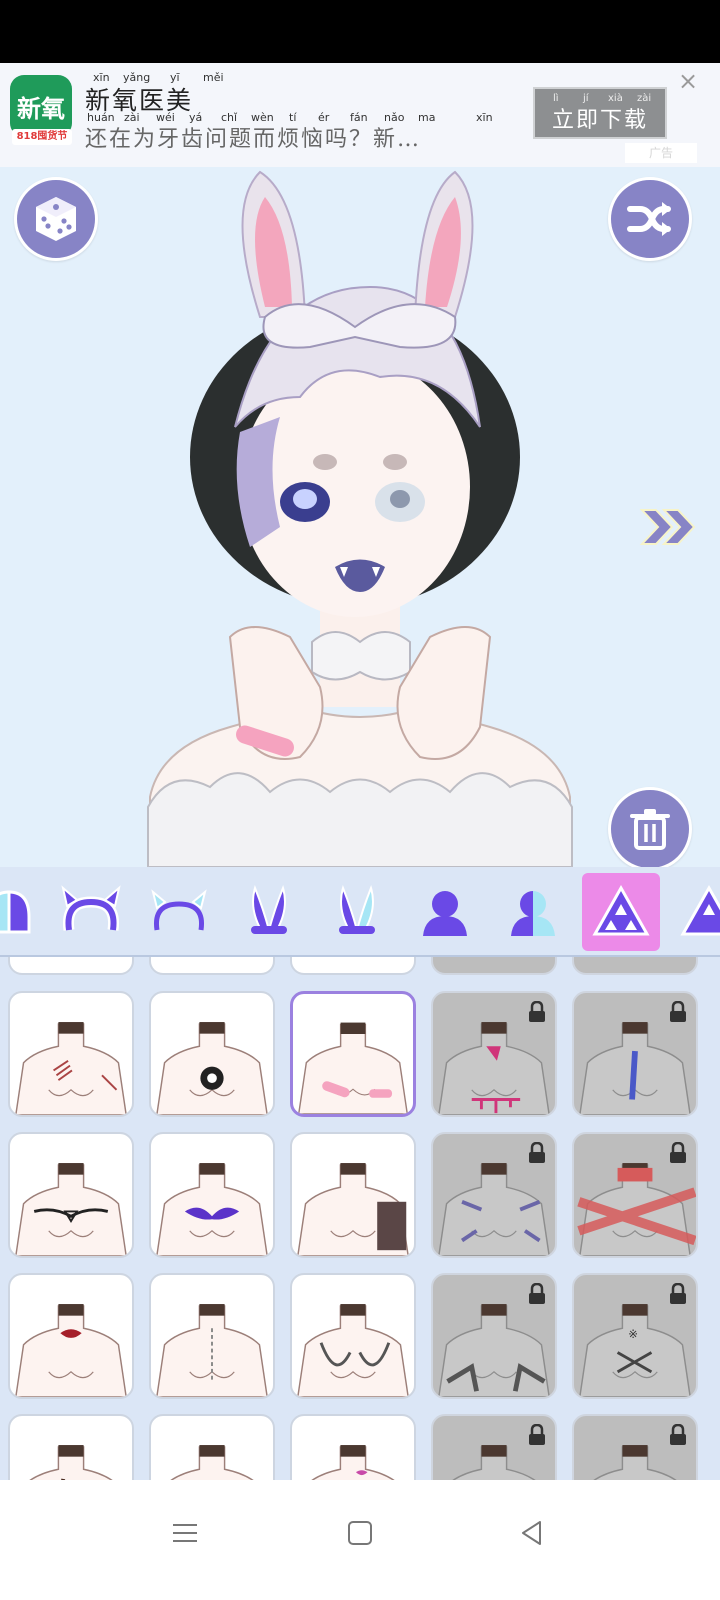  I want to click on system-nav-bar, so click(360, 1540).